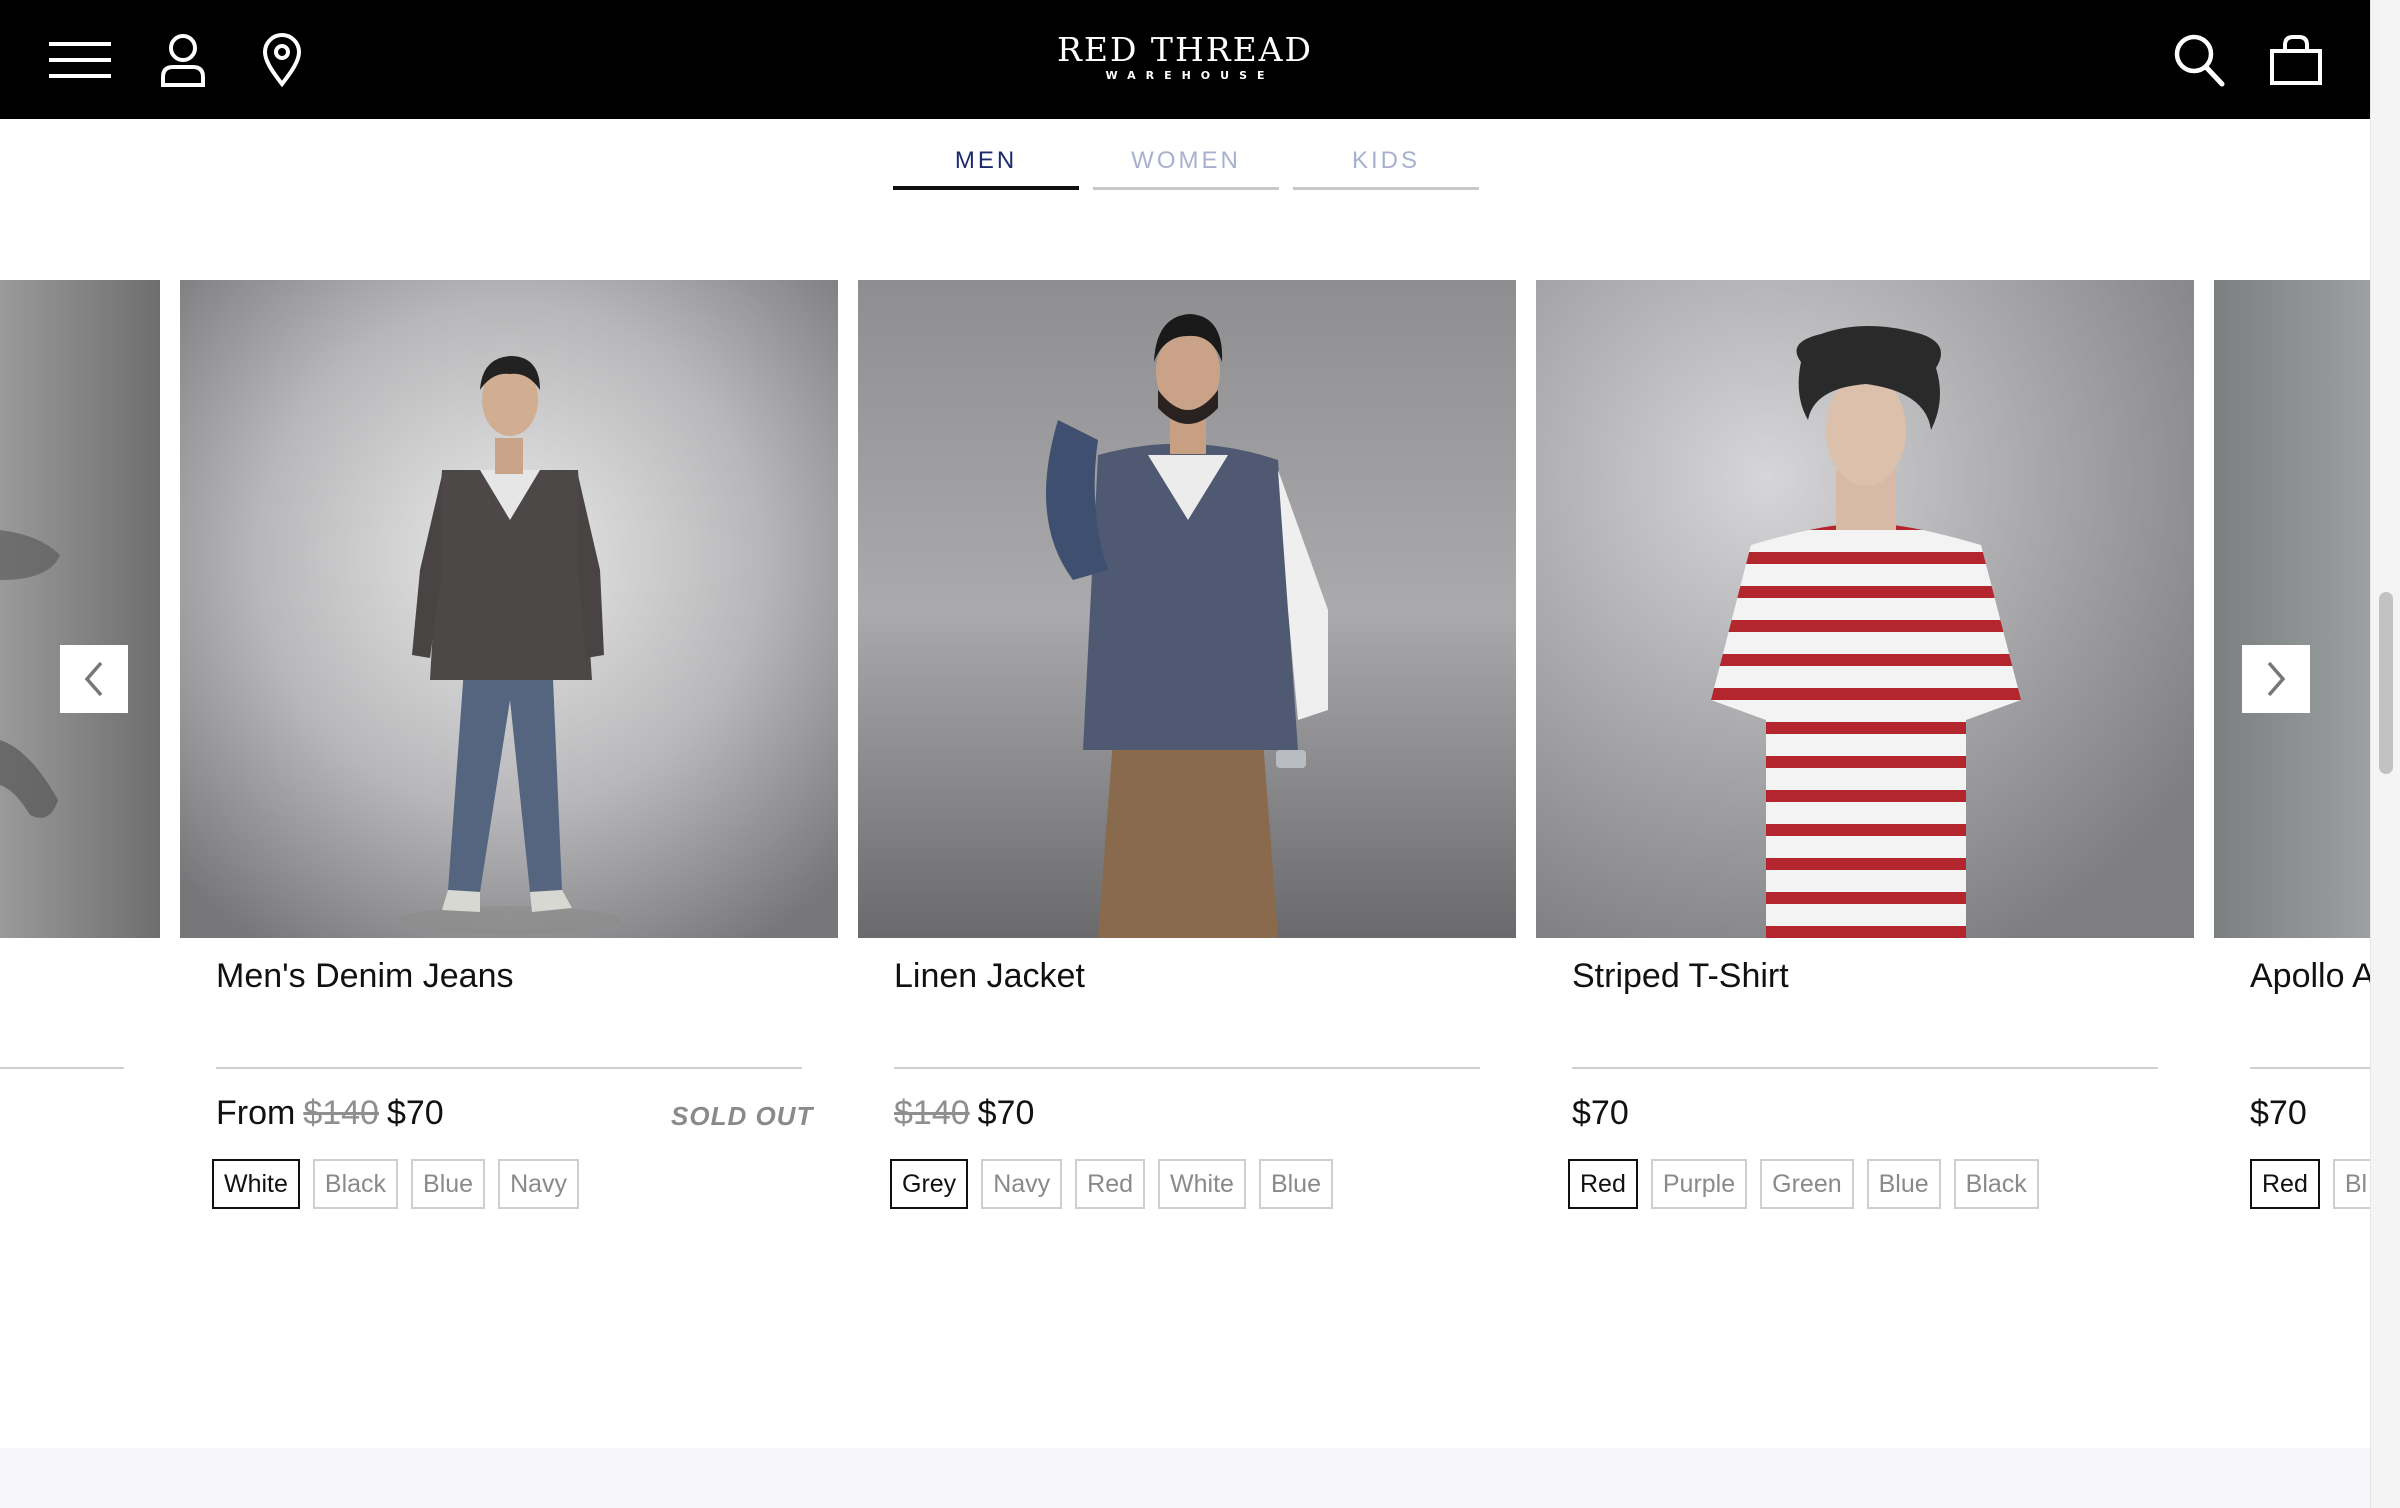 The height and width of the screenshot is (1508, 2400). Describe the element at coordinates (1807, 1184) in the screenshot. I see `color-option-green: Green` at that location.